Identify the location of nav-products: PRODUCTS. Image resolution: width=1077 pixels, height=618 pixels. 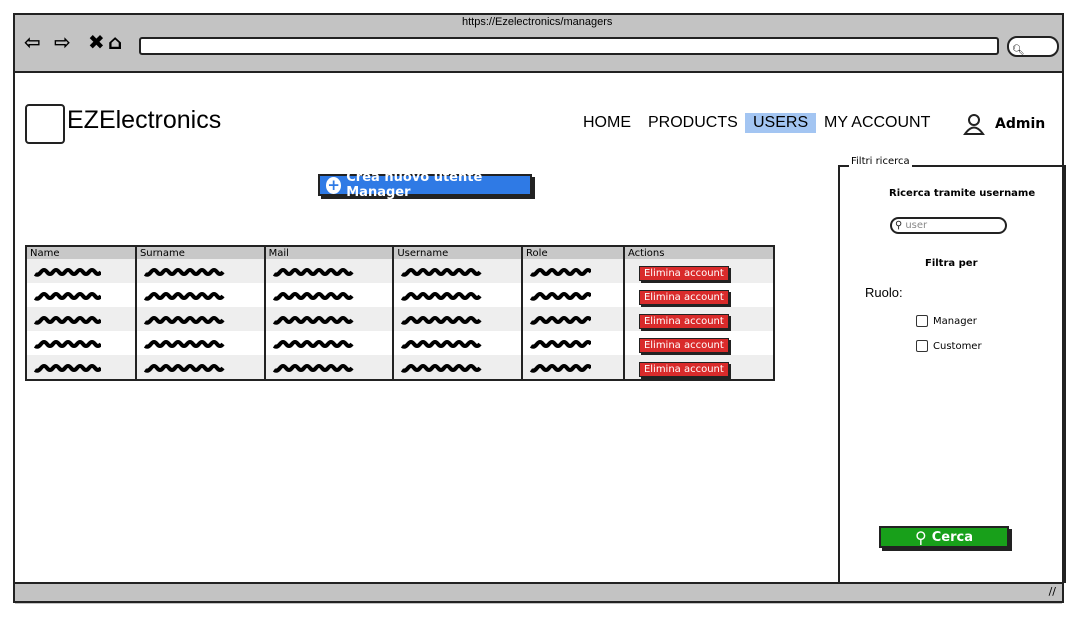
(693, 123).